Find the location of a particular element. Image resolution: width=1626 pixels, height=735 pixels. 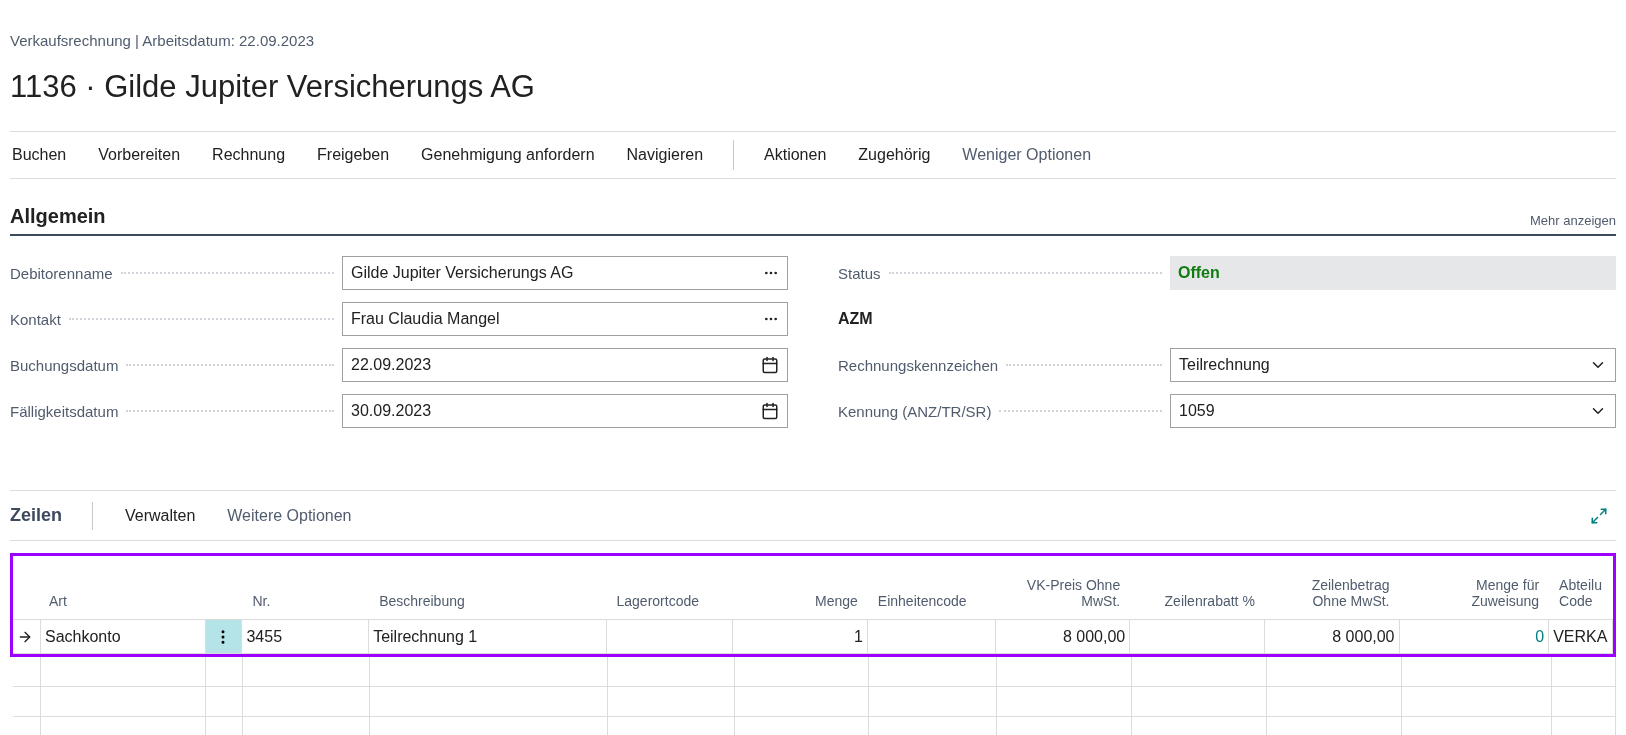

lookup-field: Frau Claudia Mangel is located at coordinates (565, 319).